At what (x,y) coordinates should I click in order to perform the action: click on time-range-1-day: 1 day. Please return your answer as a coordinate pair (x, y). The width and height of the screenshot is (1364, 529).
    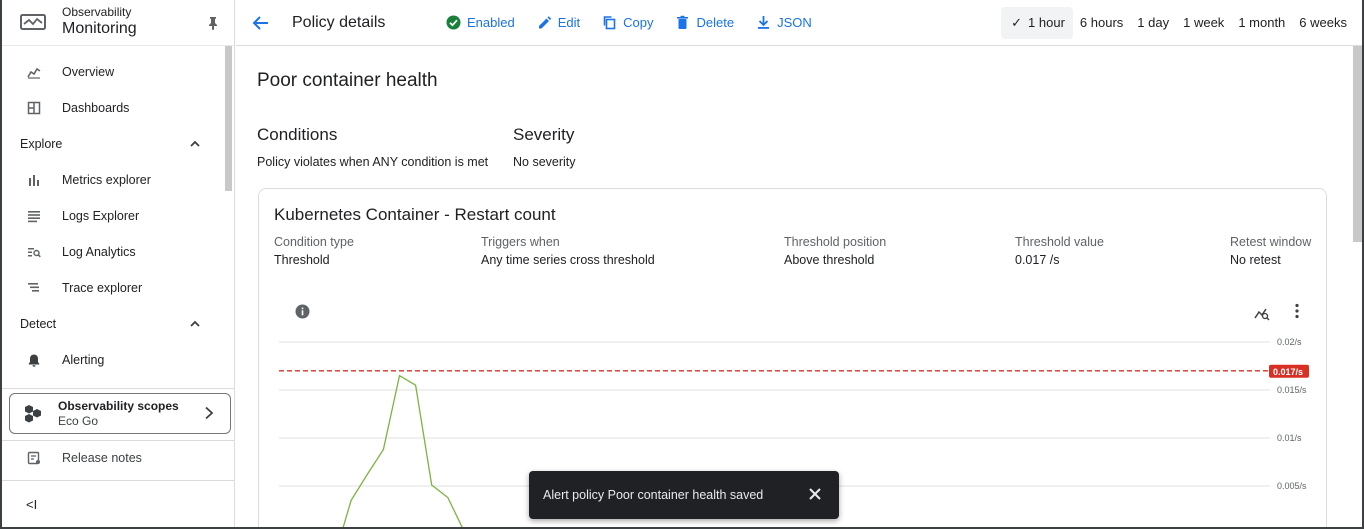
    Looking at the image, I should click on (1153, 23).